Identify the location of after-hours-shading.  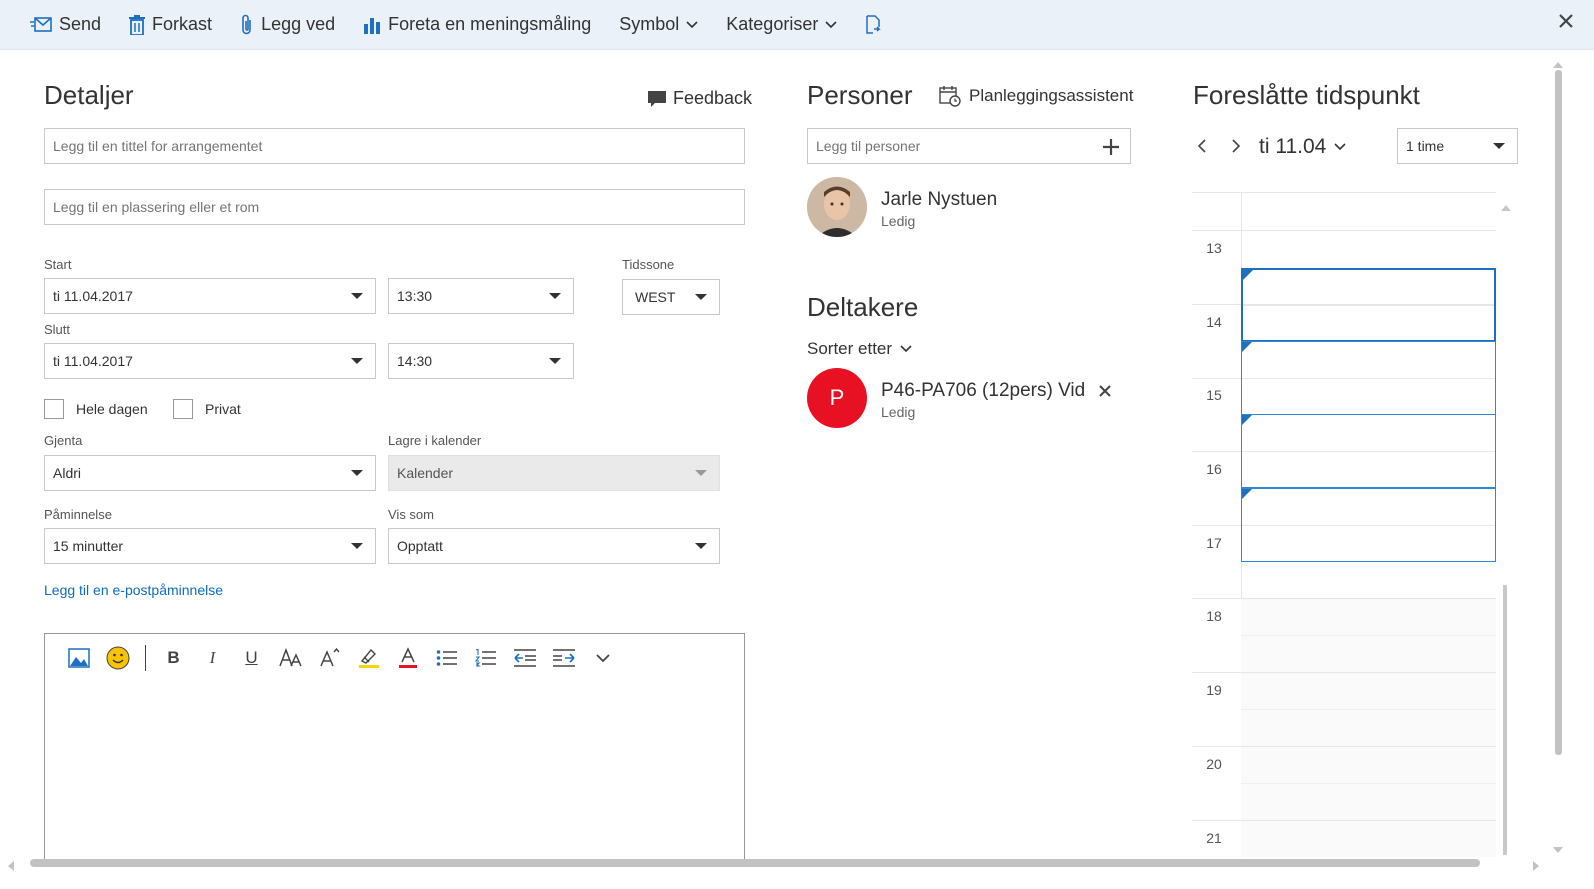
(1368, 727).